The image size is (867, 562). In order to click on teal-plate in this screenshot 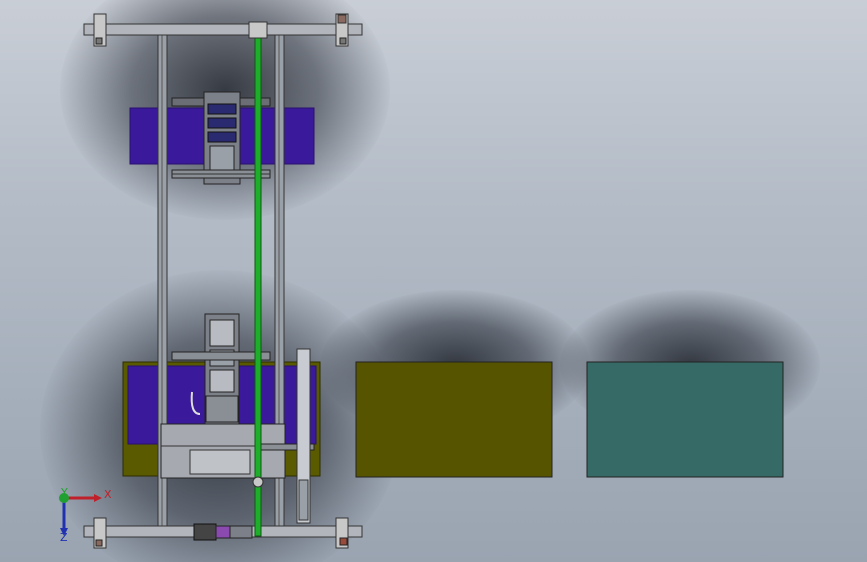, I will do `click(685, 419)`.